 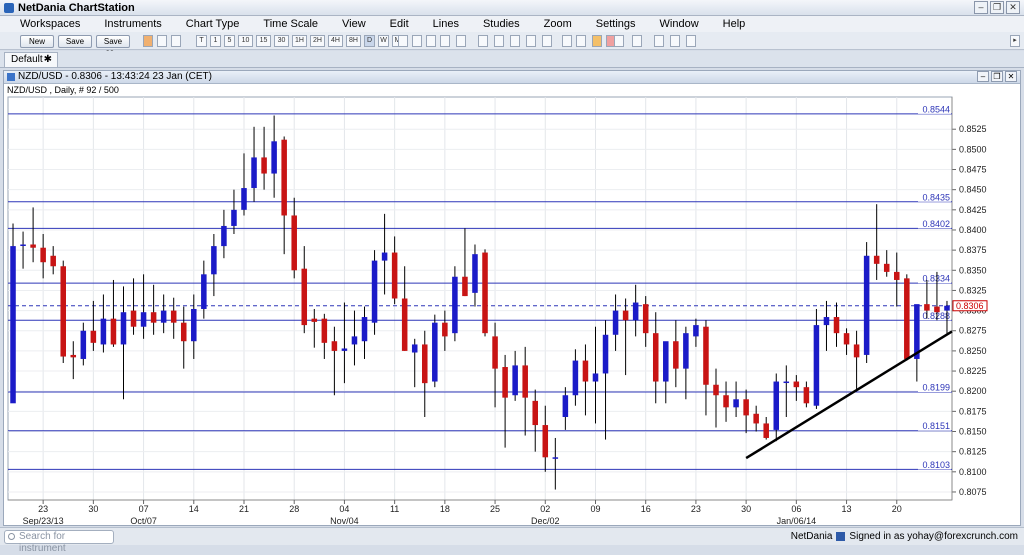 What do you see at coordinates (354, 24) in the screenshot?
I see `menu-item-view: View` at bounding box center [354, 24].